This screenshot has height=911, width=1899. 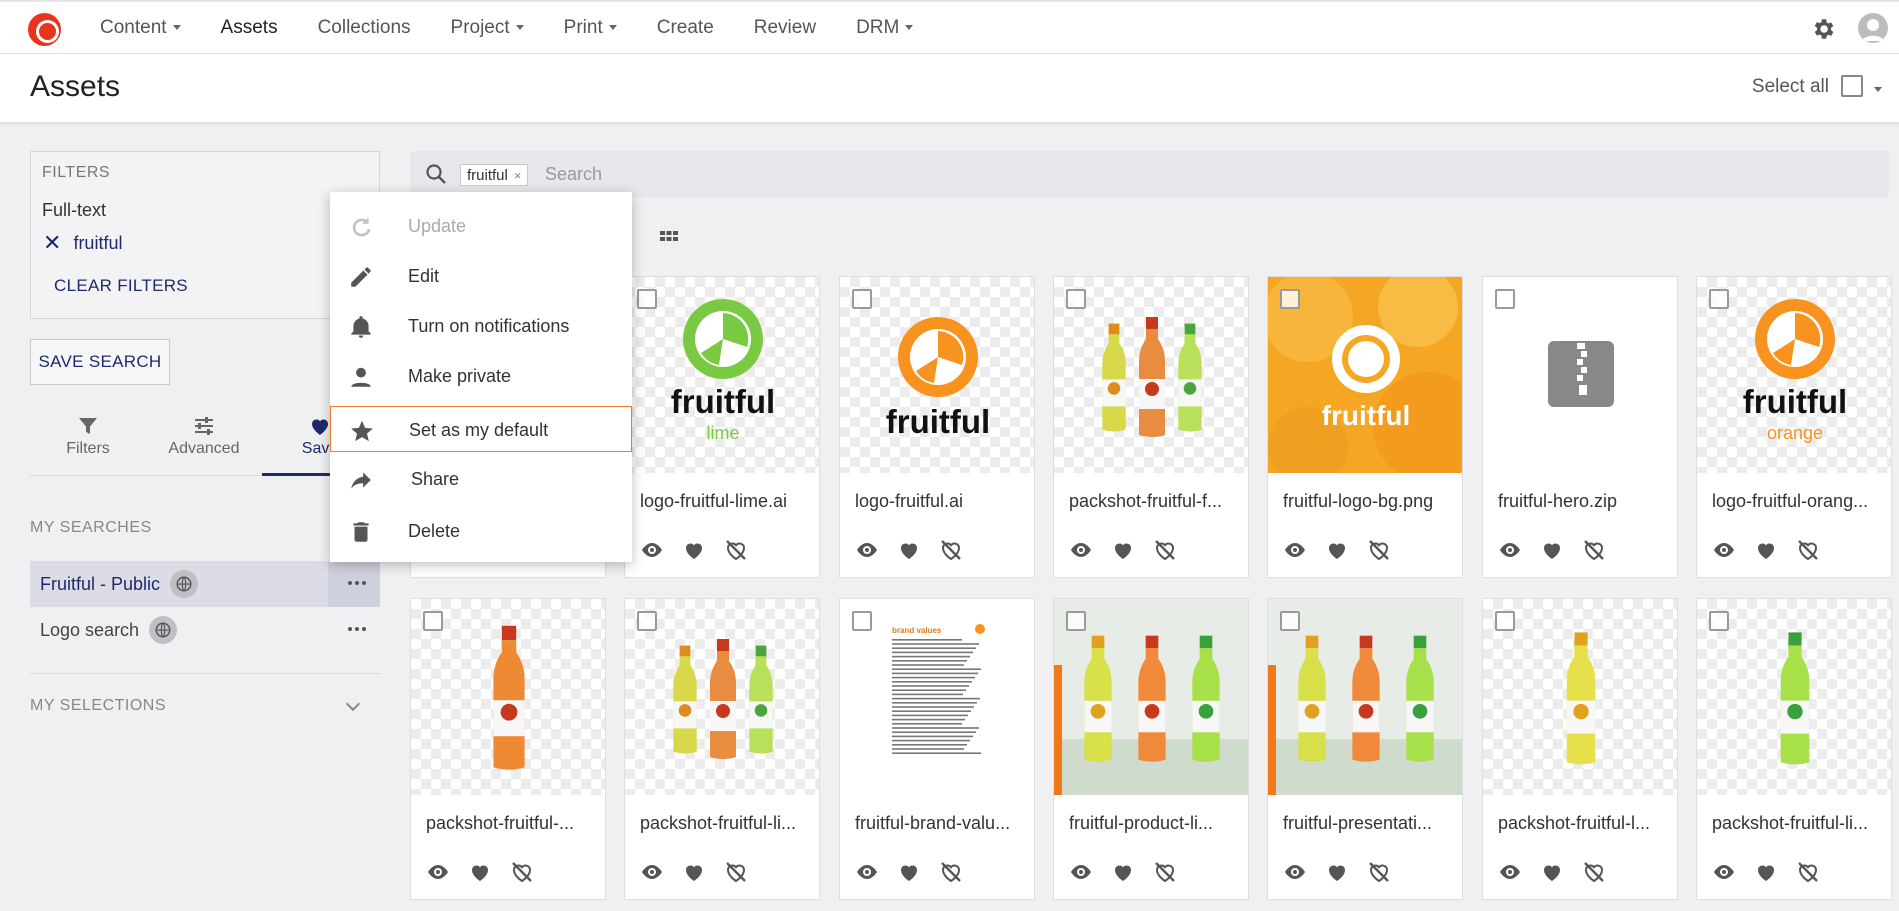 I want to click on search-bar: fruitful × Search, so click(x=1149, y=174).